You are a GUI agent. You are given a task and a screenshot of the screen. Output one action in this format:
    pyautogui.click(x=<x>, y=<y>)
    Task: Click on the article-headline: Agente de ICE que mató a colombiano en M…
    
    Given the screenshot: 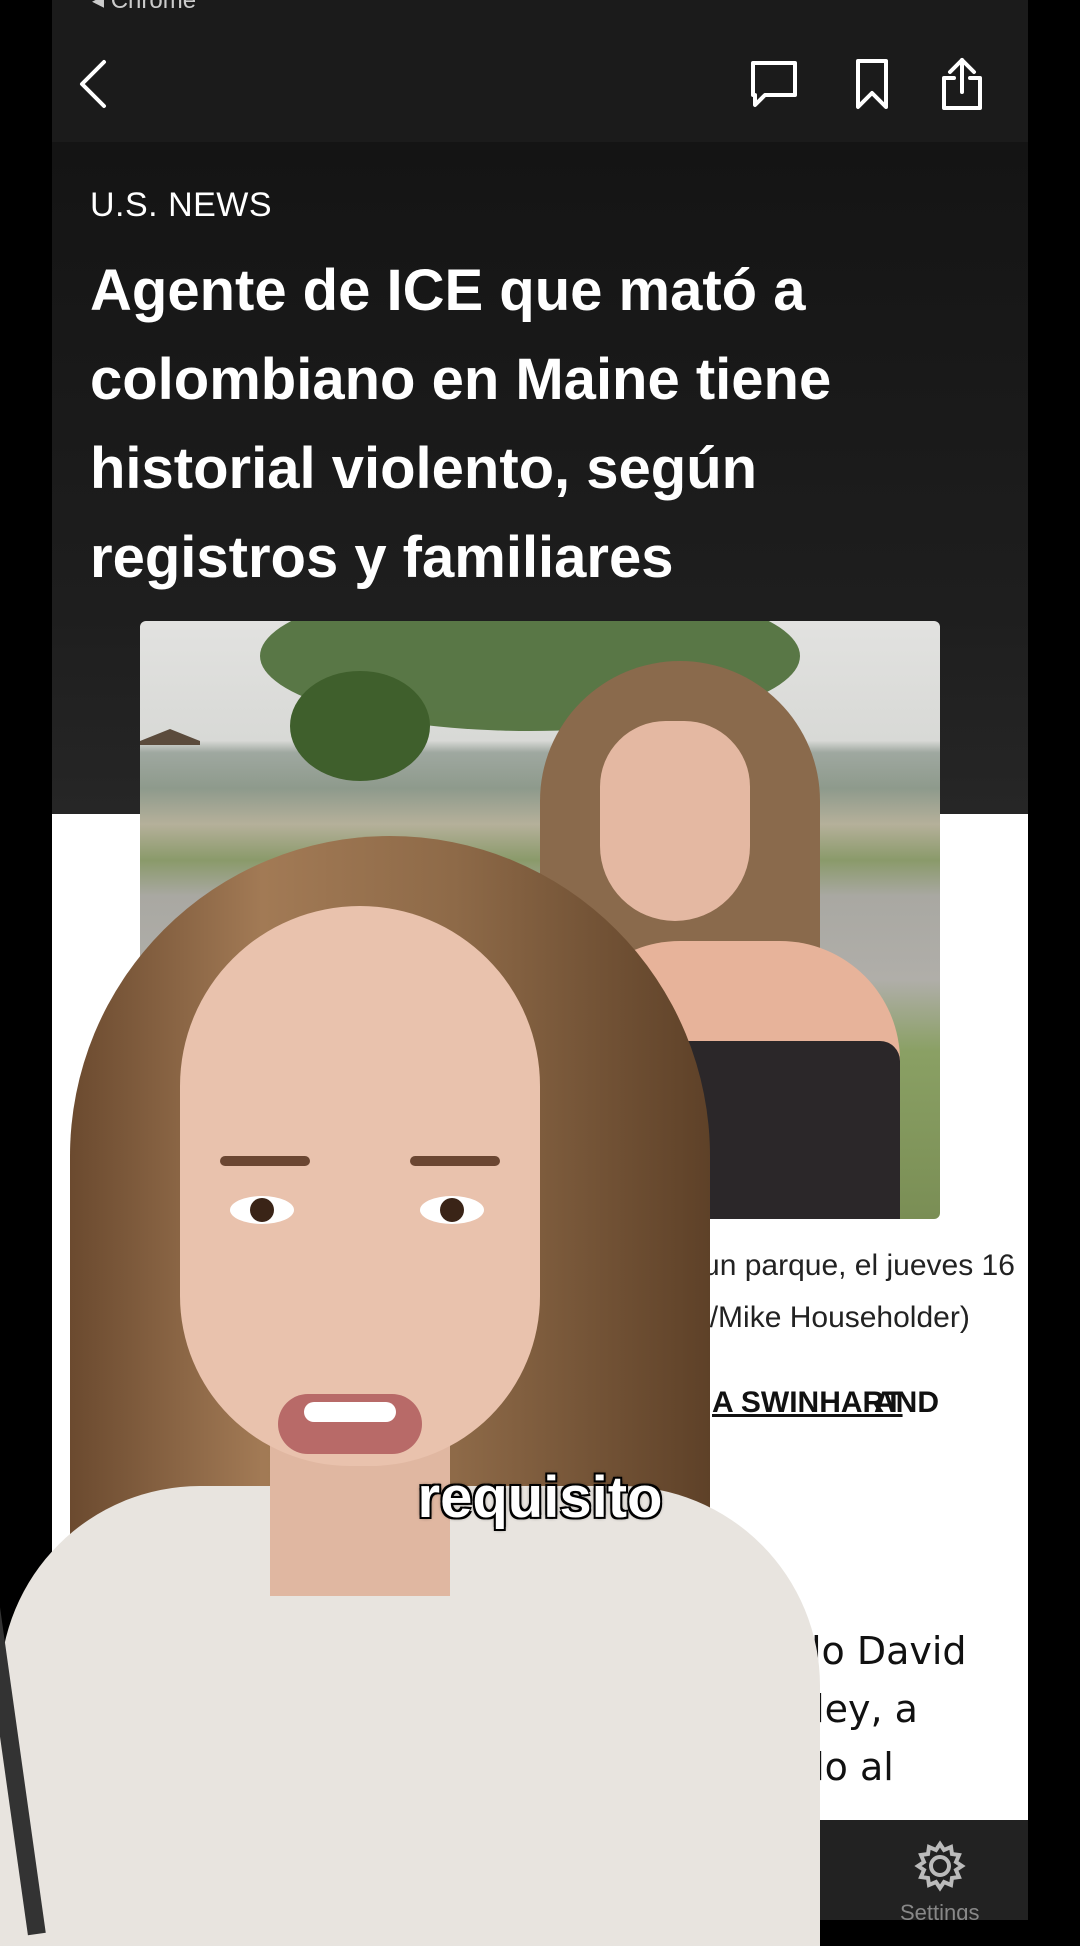 What is the action you would take?
    pyautogui.click(x=461, y=424)
    